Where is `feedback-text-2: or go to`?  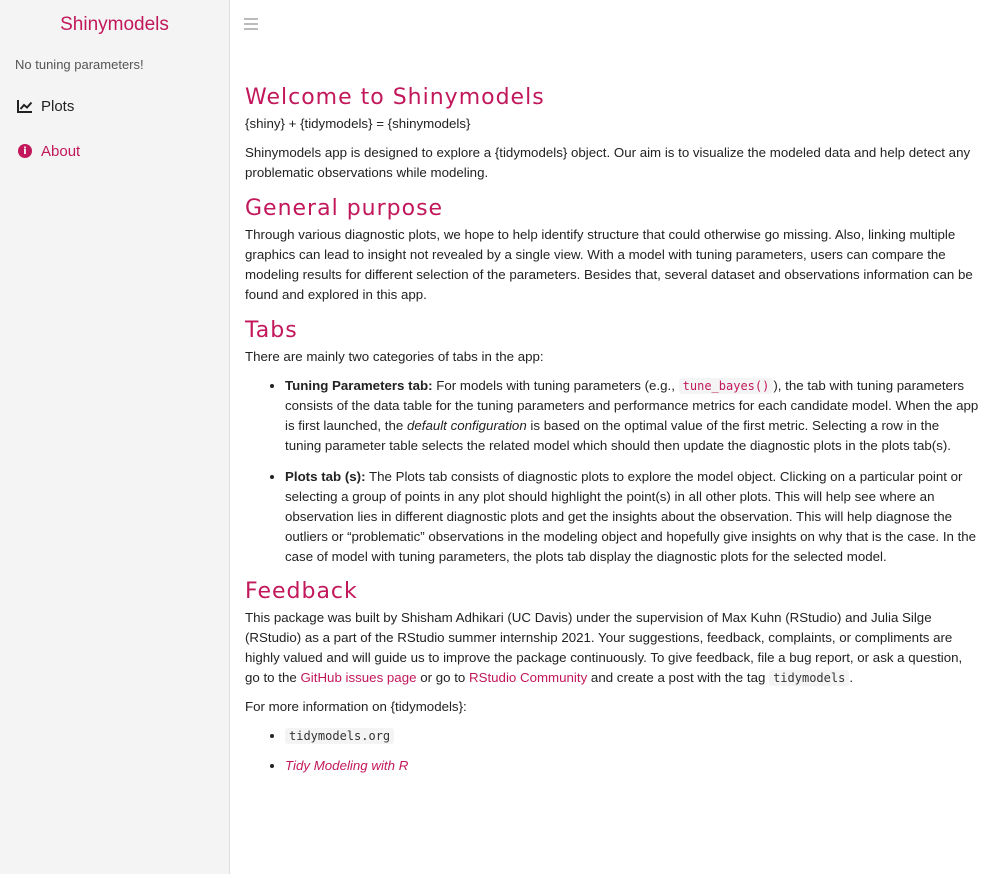 feedback-text-2: or go to is located at coordinates (442, 677).